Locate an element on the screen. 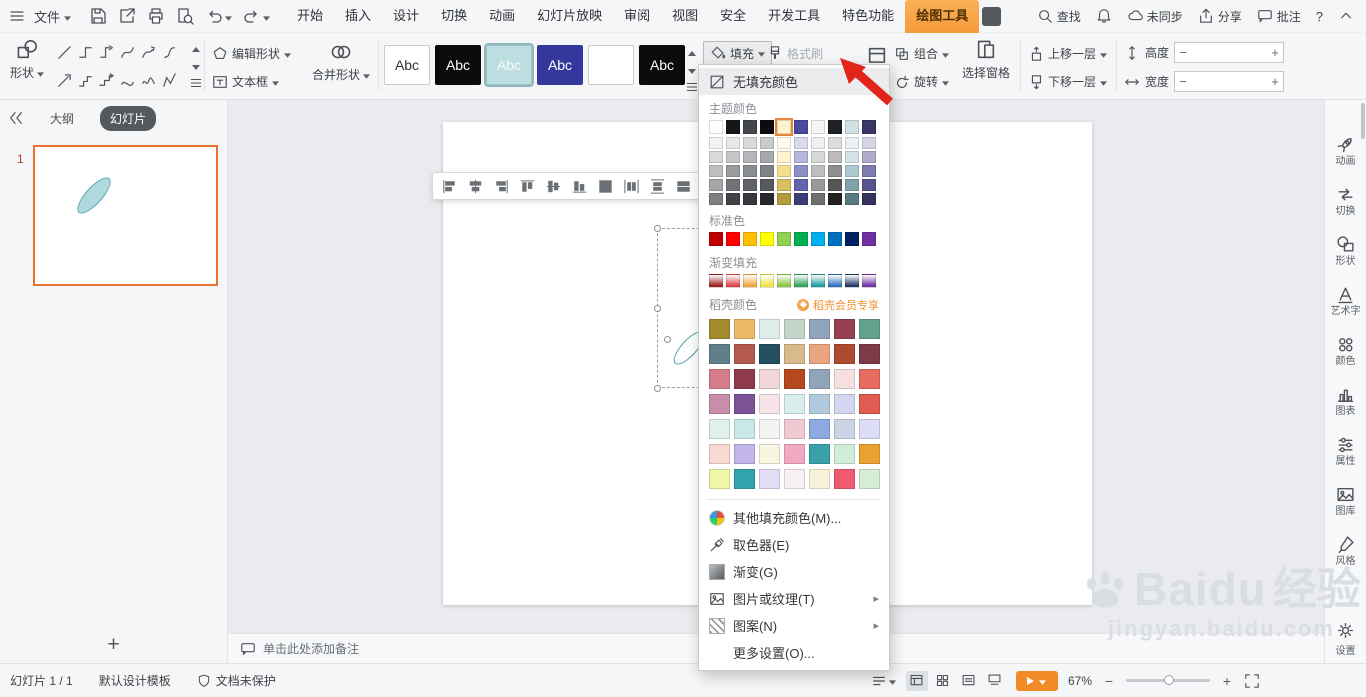  sidebar-item-图库: 图库 is located at coordinates (1346, 501).